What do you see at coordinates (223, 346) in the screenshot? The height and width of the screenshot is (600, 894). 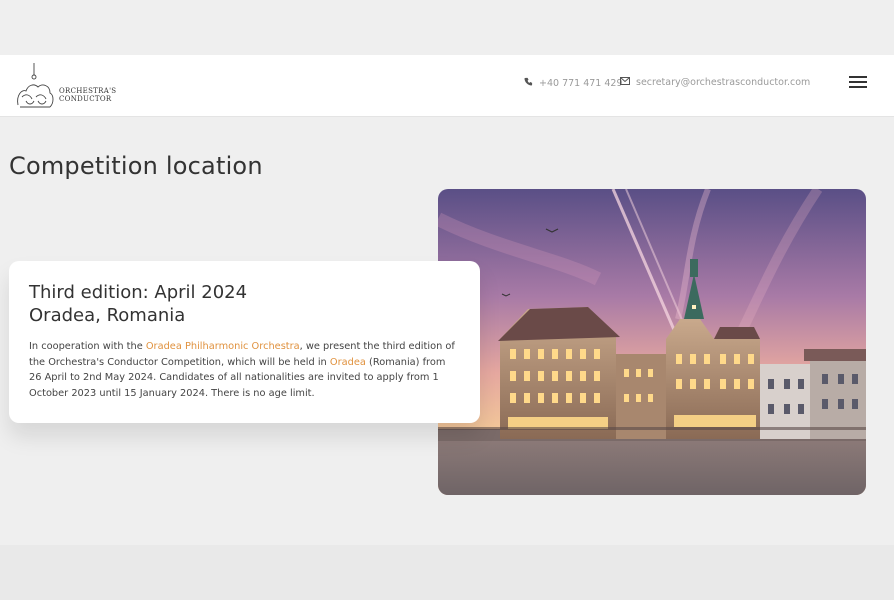 I see `orchestra-link: Oradea Philharmonic Orchestra` at bounding box center [223, 346].